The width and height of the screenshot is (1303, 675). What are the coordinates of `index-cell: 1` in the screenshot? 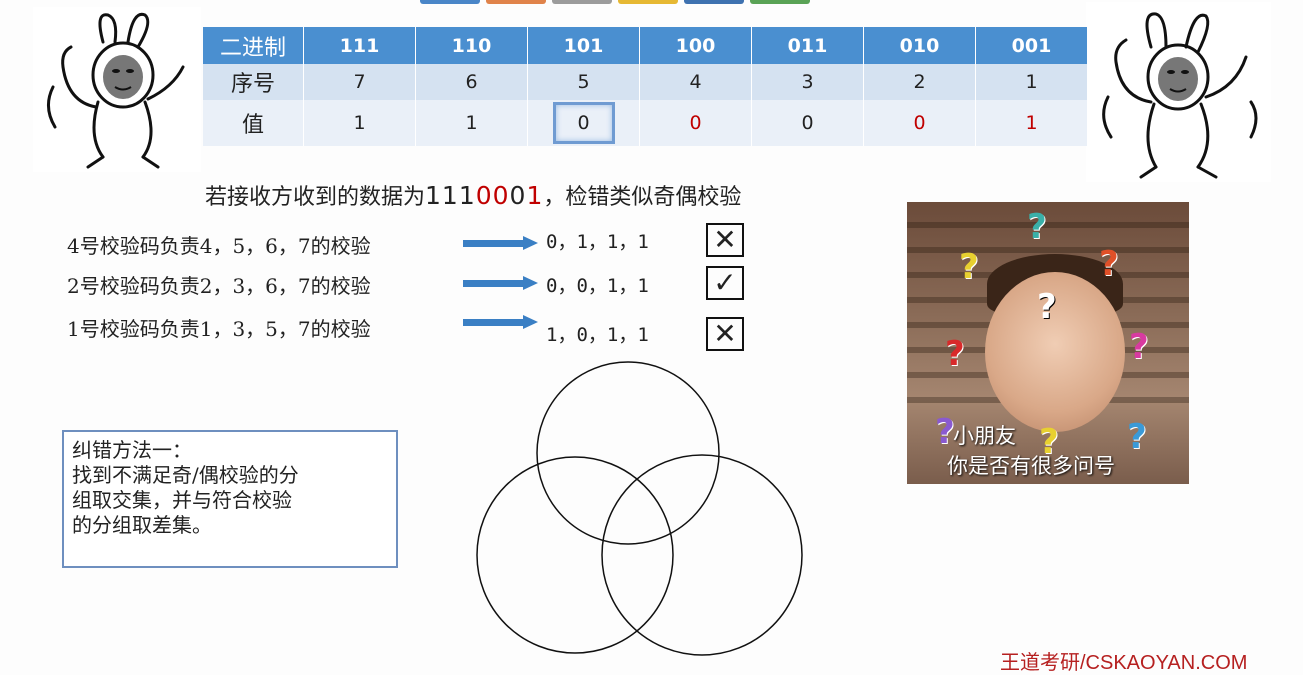 It's located at (1031, 82).